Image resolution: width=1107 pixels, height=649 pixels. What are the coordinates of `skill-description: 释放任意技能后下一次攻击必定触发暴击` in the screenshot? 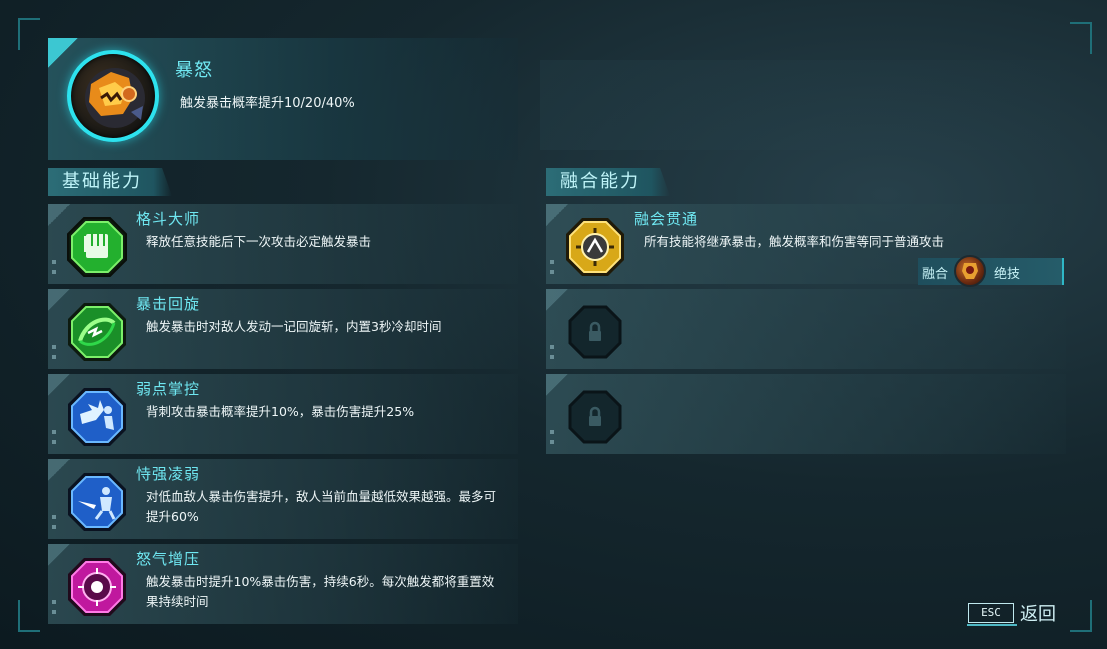 It's located at (259, 241).